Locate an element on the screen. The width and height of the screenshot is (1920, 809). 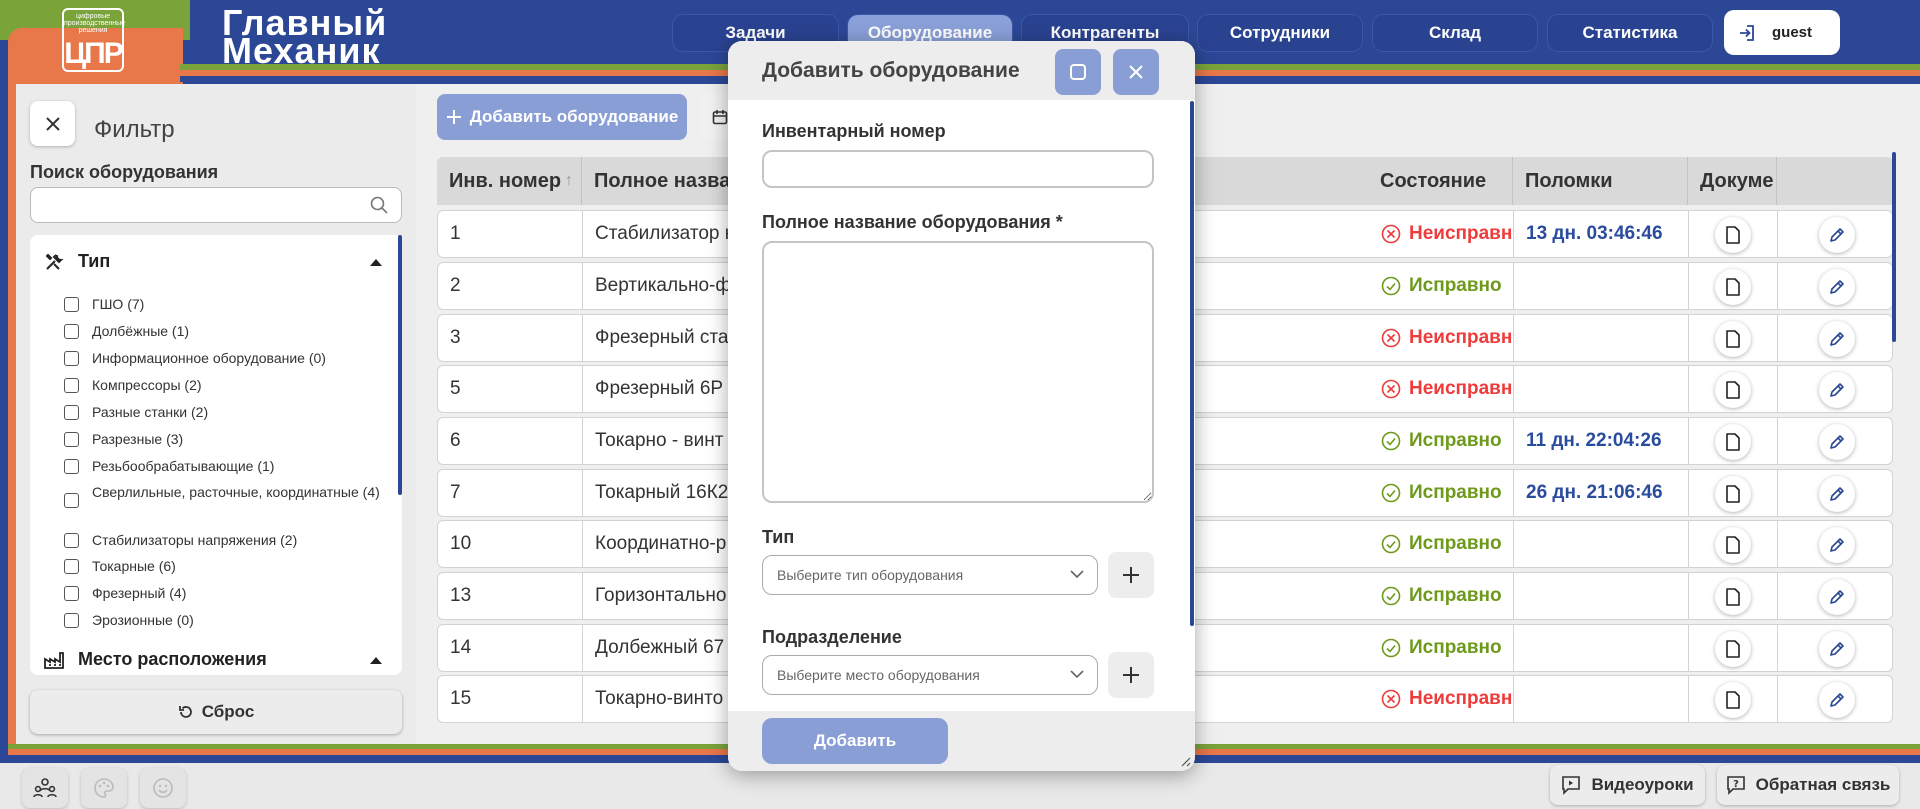
filter-type-label: Фрезерный (4) is located at coordinates (139, 593).